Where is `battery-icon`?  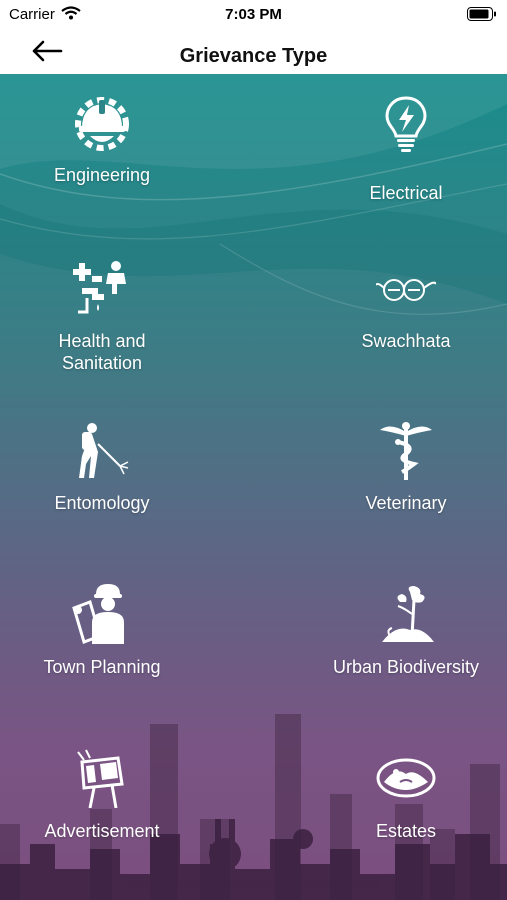 battery-icon is located at coordinates (481, 14).